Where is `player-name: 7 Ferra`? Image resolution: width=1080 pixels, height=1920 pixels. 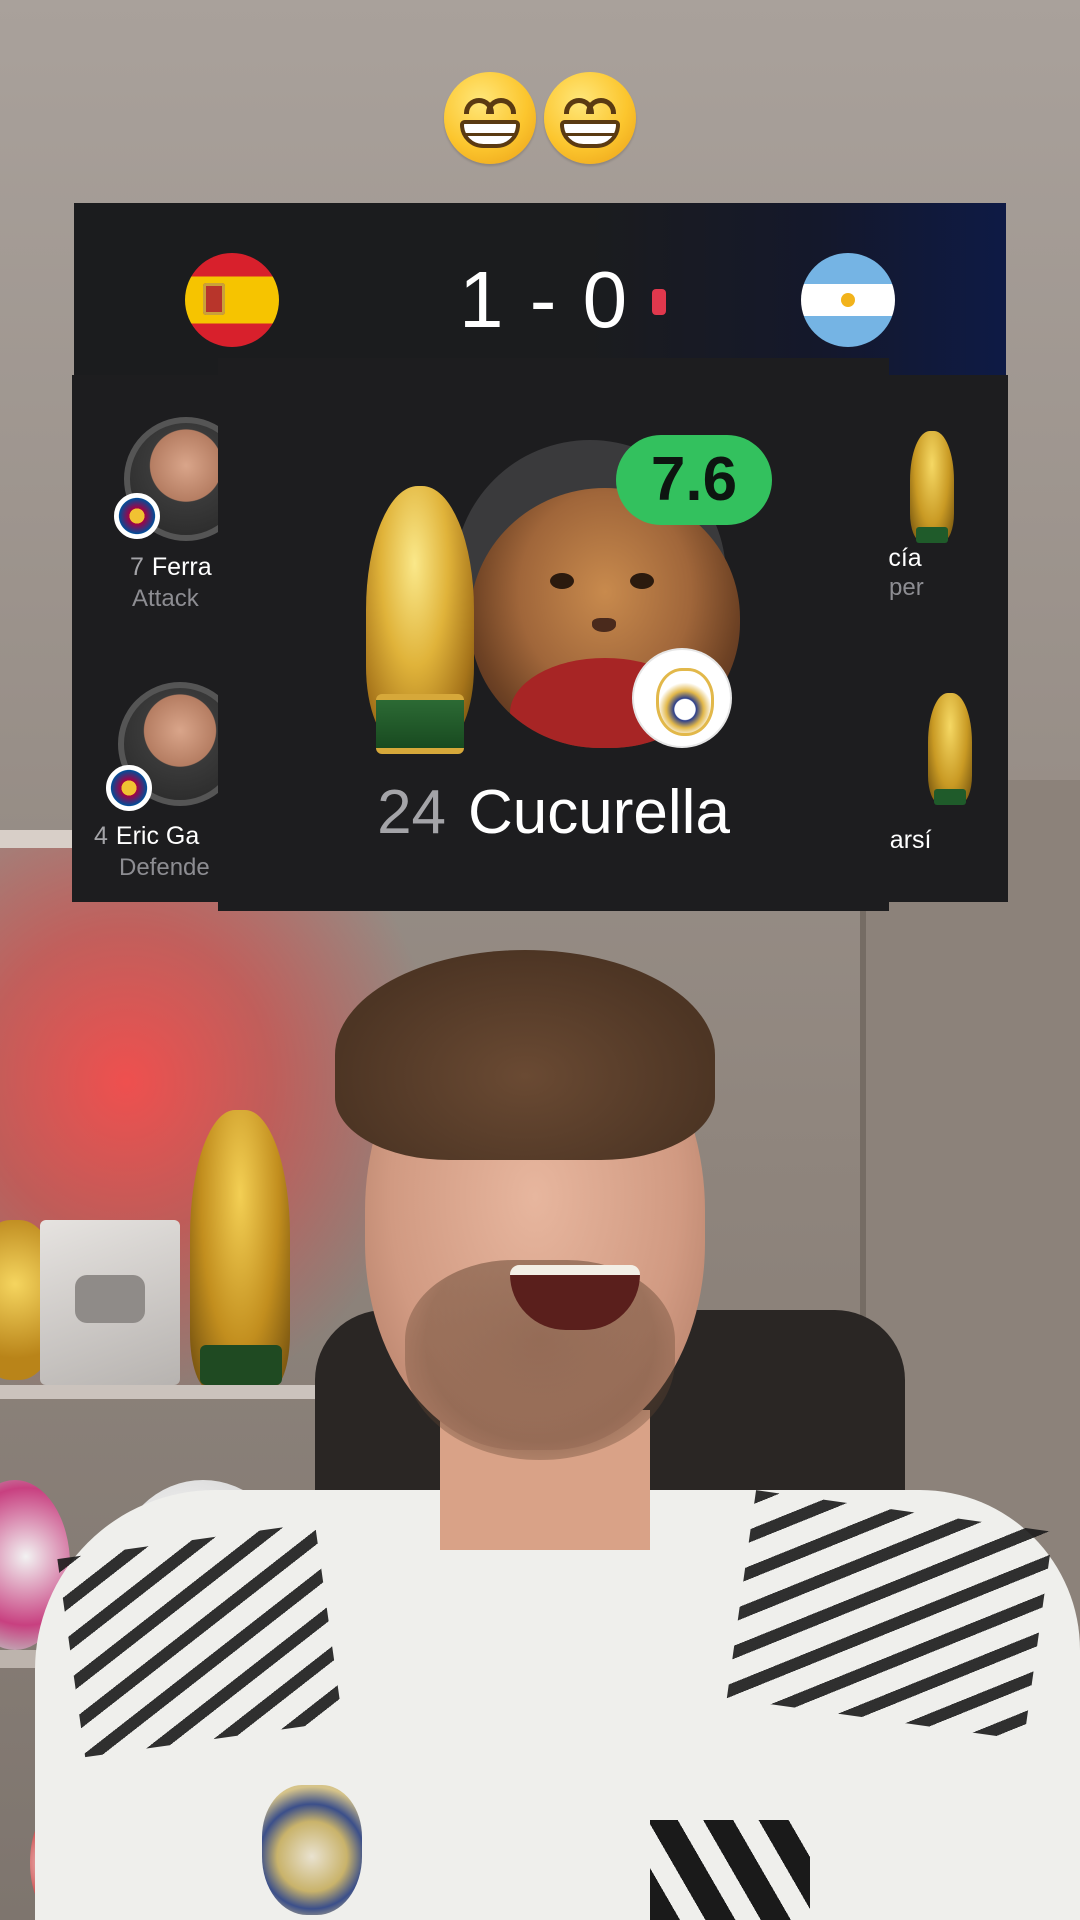
player-name: 7 Ferra is located at coordinates (171, 567).